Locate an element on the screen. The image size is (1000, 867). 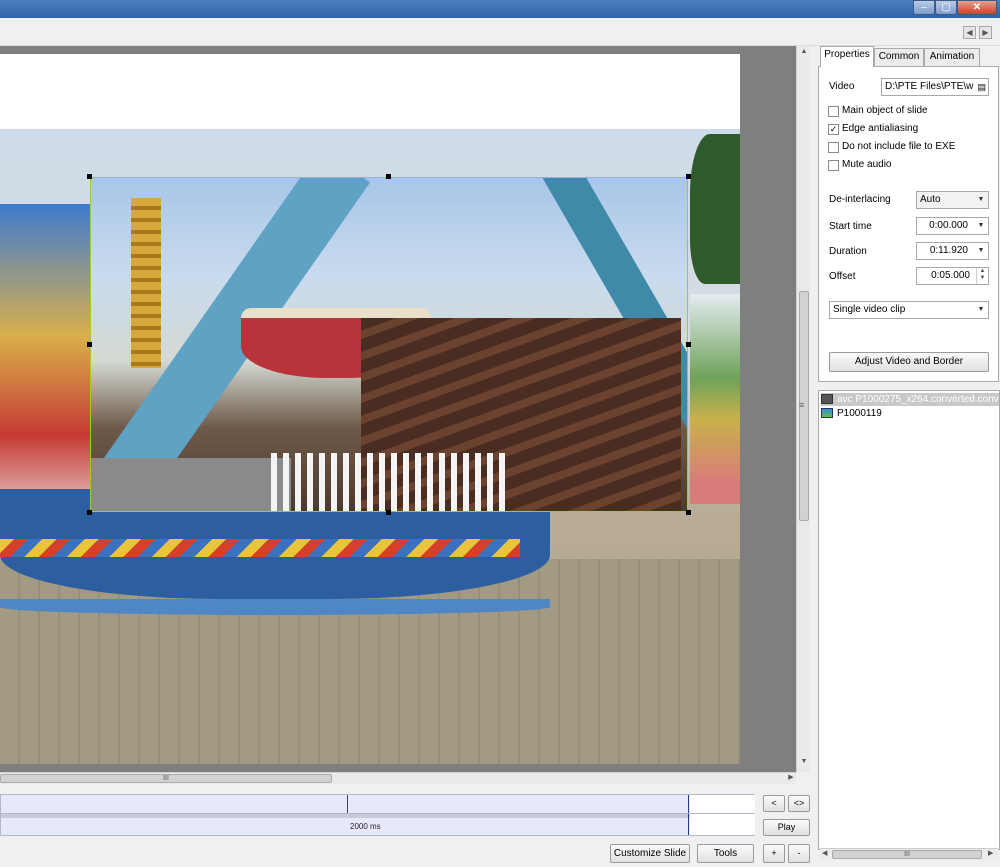
start-time-label: Start time is located at coordinates (850, 226).